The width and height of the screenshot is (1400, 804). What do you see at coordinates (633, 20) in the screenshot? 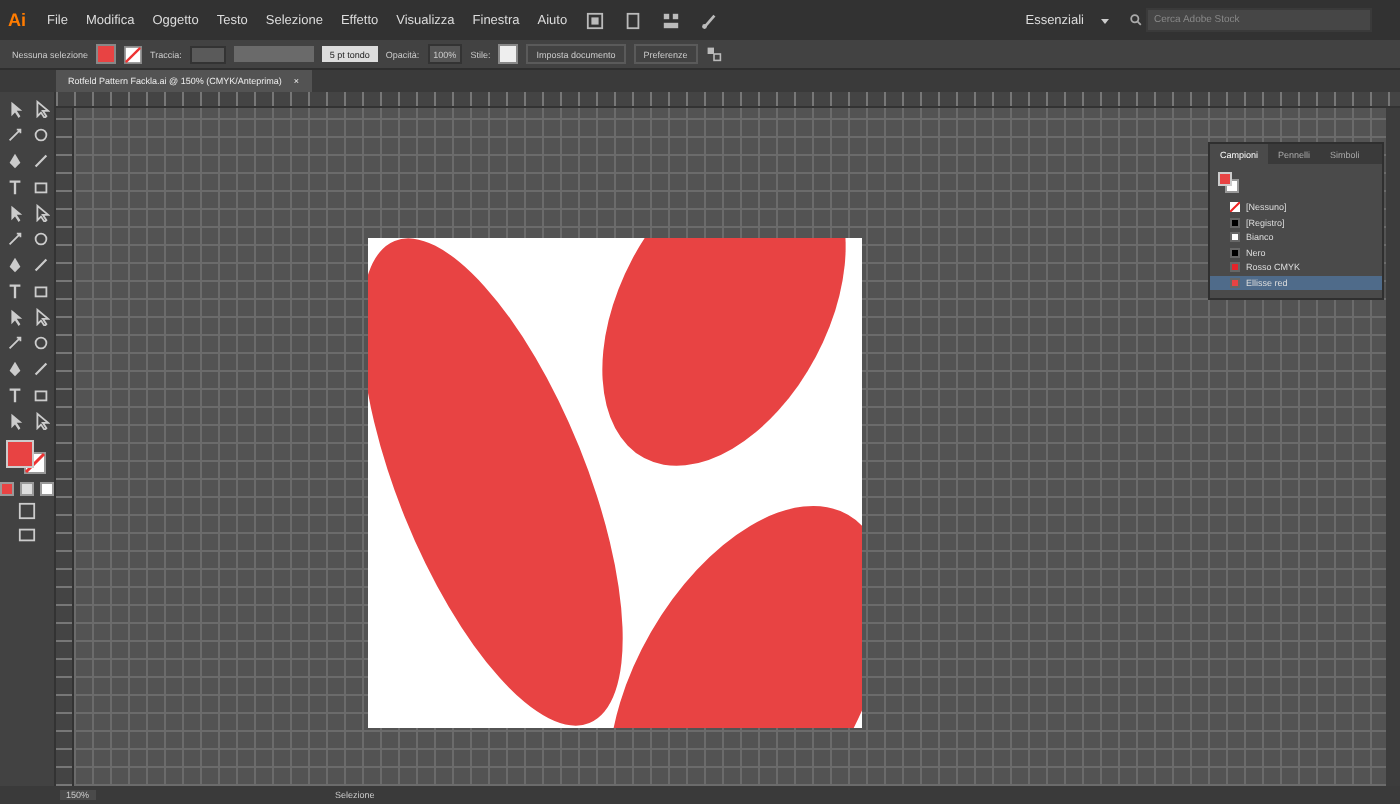
I see `document-icon` at bounding box center [633, 20].